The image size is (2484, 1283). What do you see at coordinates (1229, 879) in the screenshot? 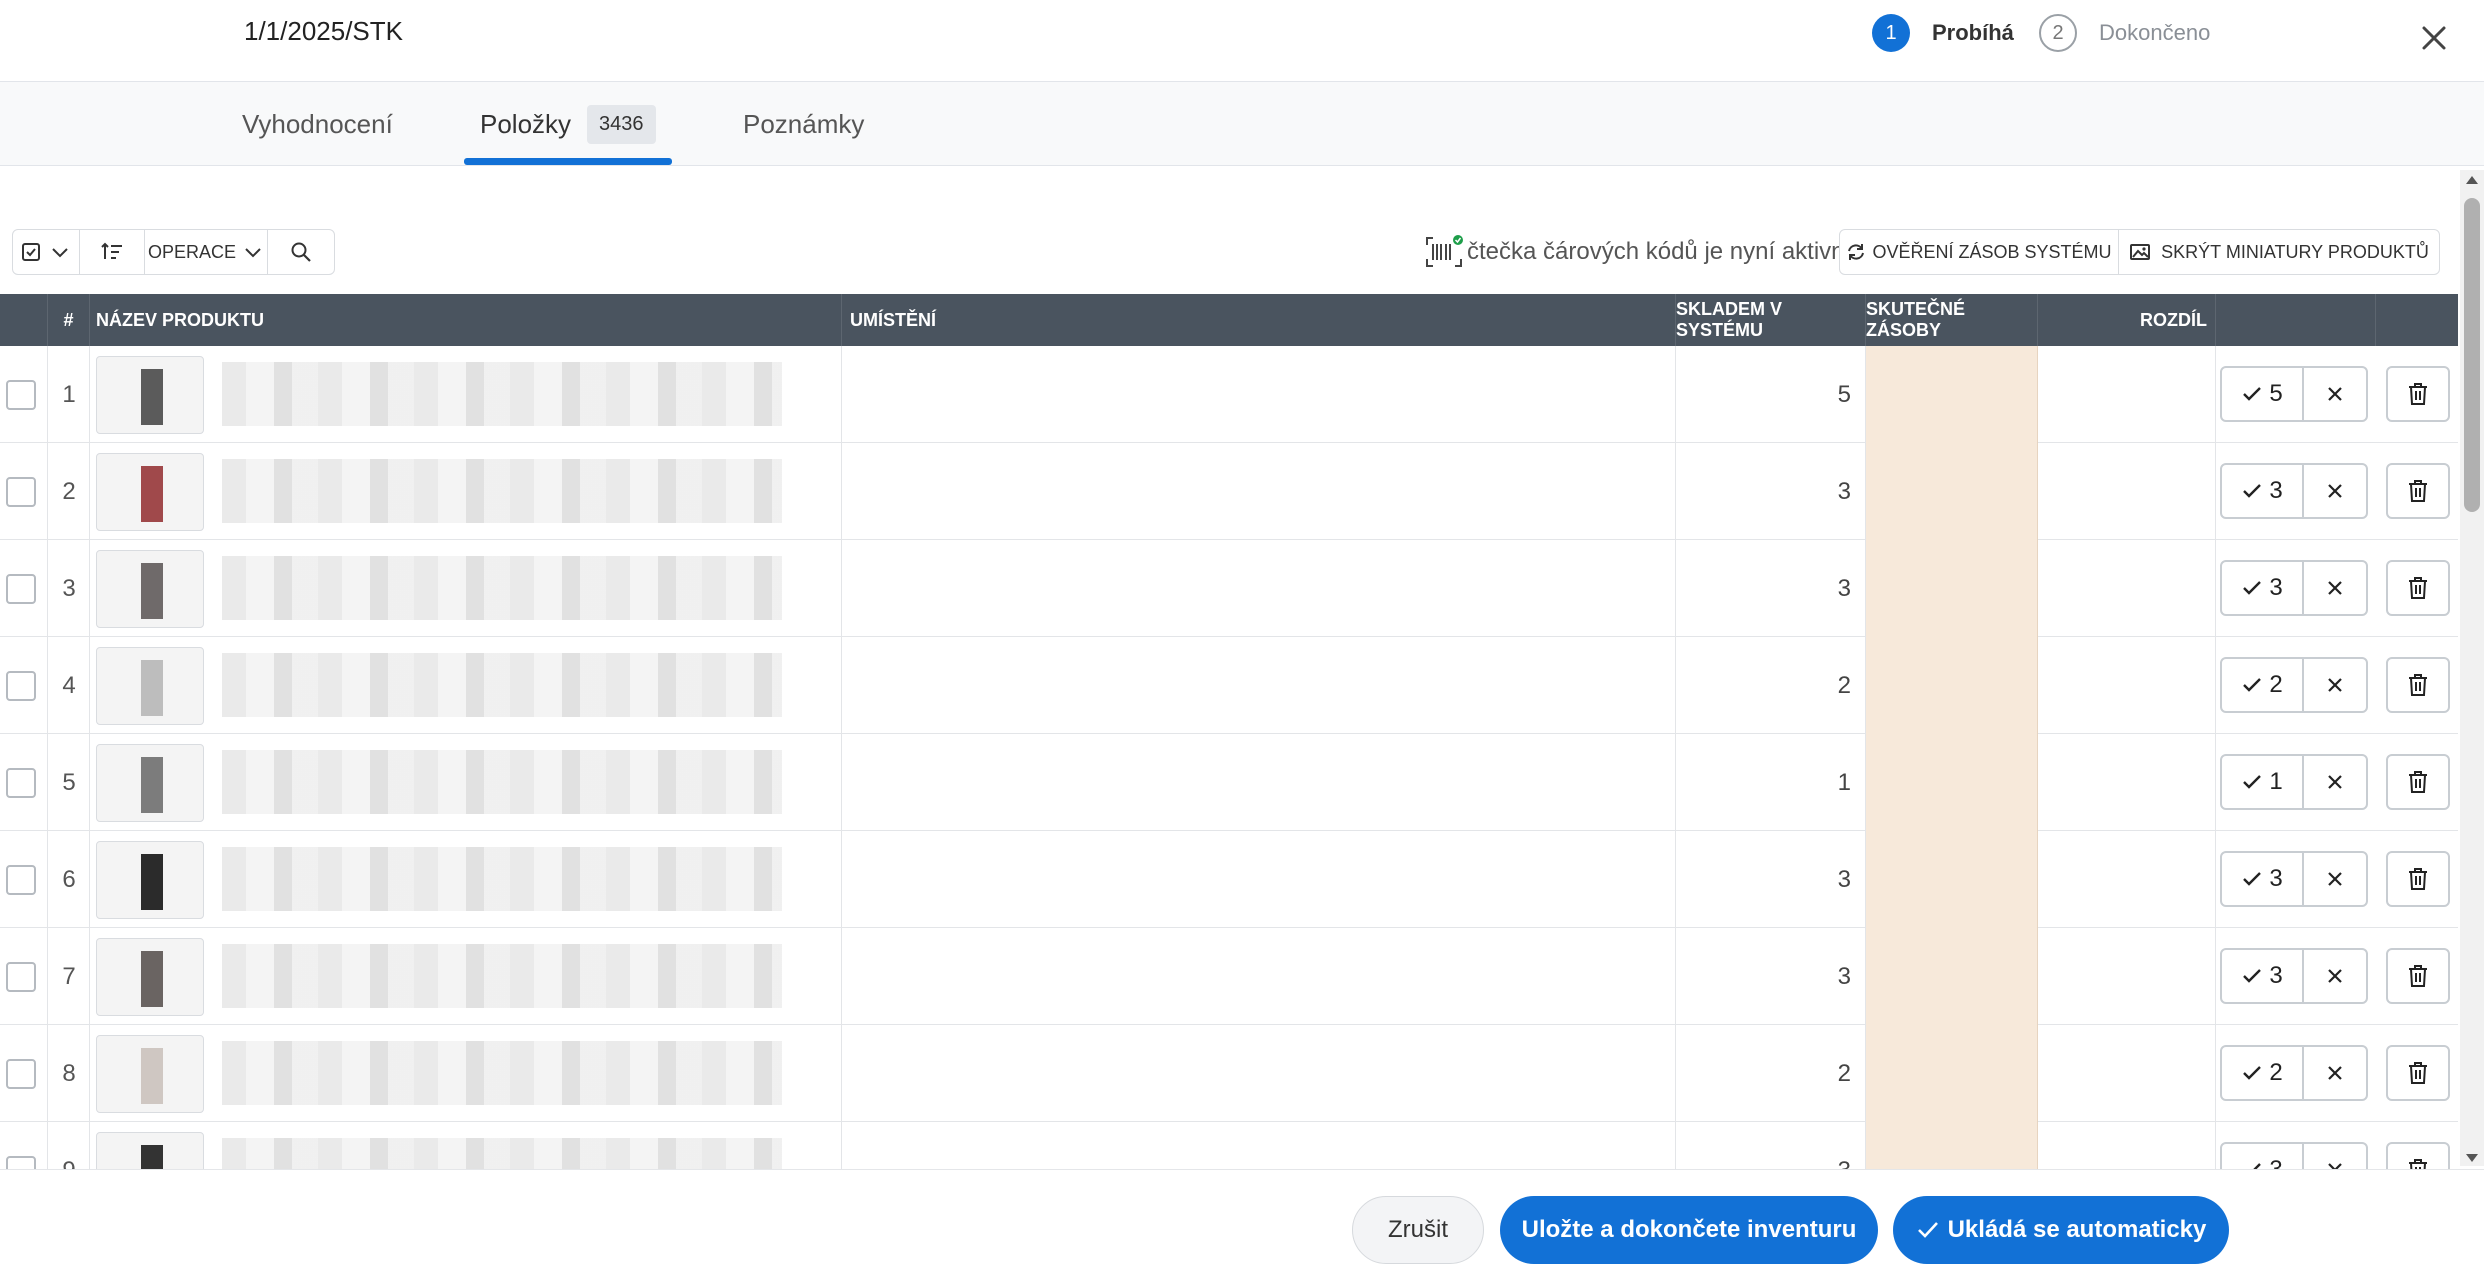
I see `table-row: 6 3 3` at bounding box center [1229, 879].